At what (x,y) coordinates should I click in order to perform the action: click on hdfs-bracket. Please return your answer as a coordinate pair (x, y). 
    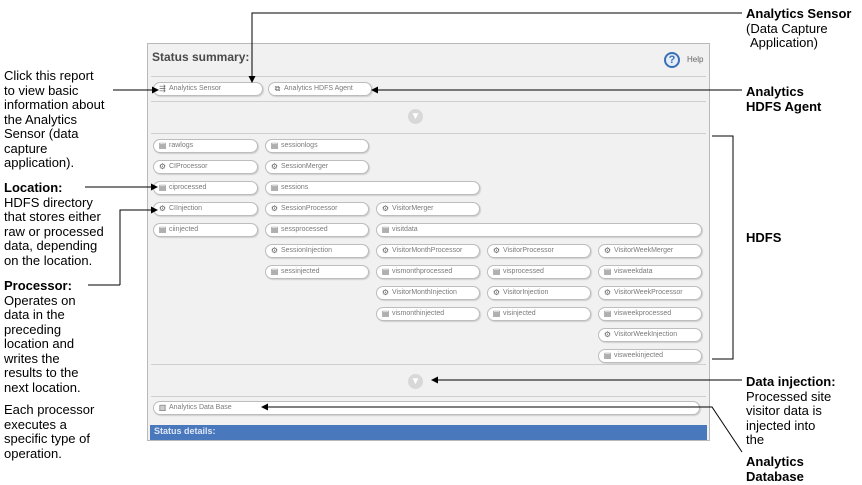
    Looking at the image, I should click on (723, 247).